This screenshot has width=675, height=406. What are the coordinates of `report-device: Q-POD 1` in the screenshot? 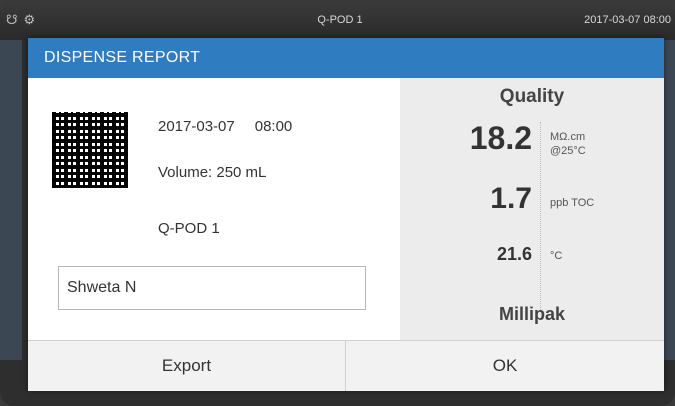 It's located at (189, 228).